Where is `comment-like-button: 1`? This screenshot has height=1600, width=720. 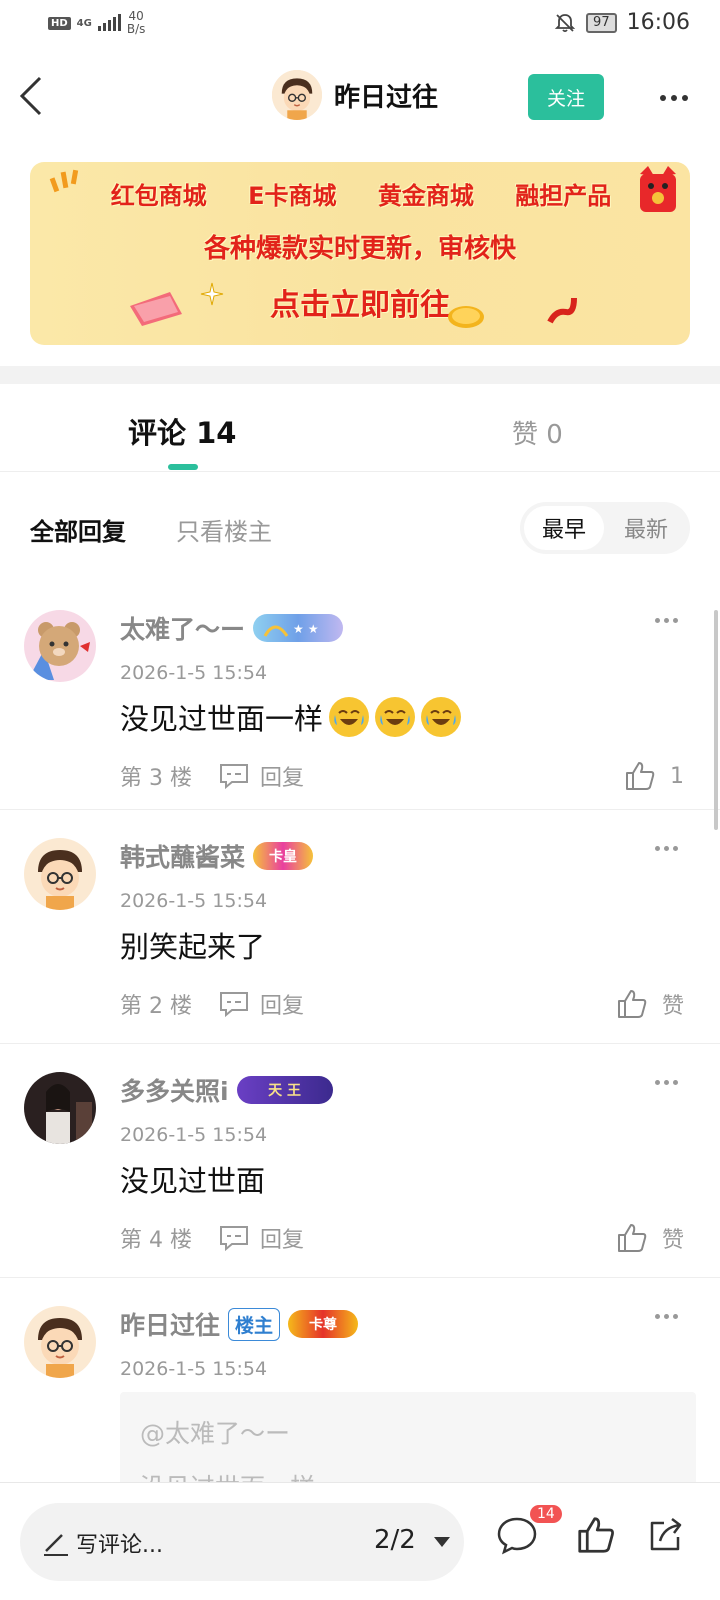 comment-like-button: 1 is located at coordinates (654, 776).